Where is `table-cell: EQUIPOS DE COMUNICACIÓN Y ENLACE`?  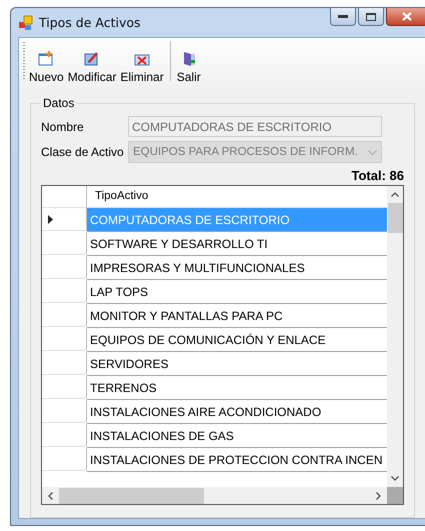
table-cell: EQUIPOS DE COMUNICACIÓN Y ENLACE is located at coordinates (237, 340).